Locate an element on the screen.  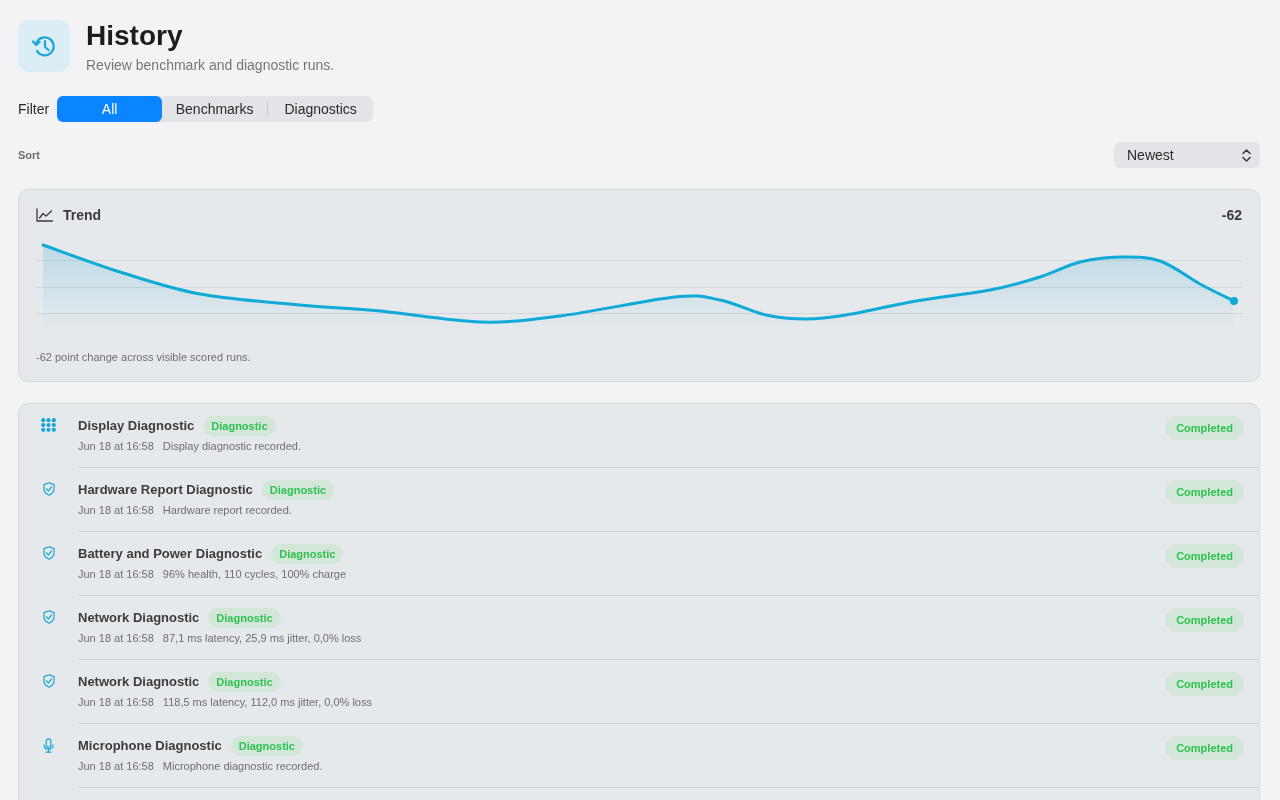
trend-title: Trend is located at coordinates (82, 215).